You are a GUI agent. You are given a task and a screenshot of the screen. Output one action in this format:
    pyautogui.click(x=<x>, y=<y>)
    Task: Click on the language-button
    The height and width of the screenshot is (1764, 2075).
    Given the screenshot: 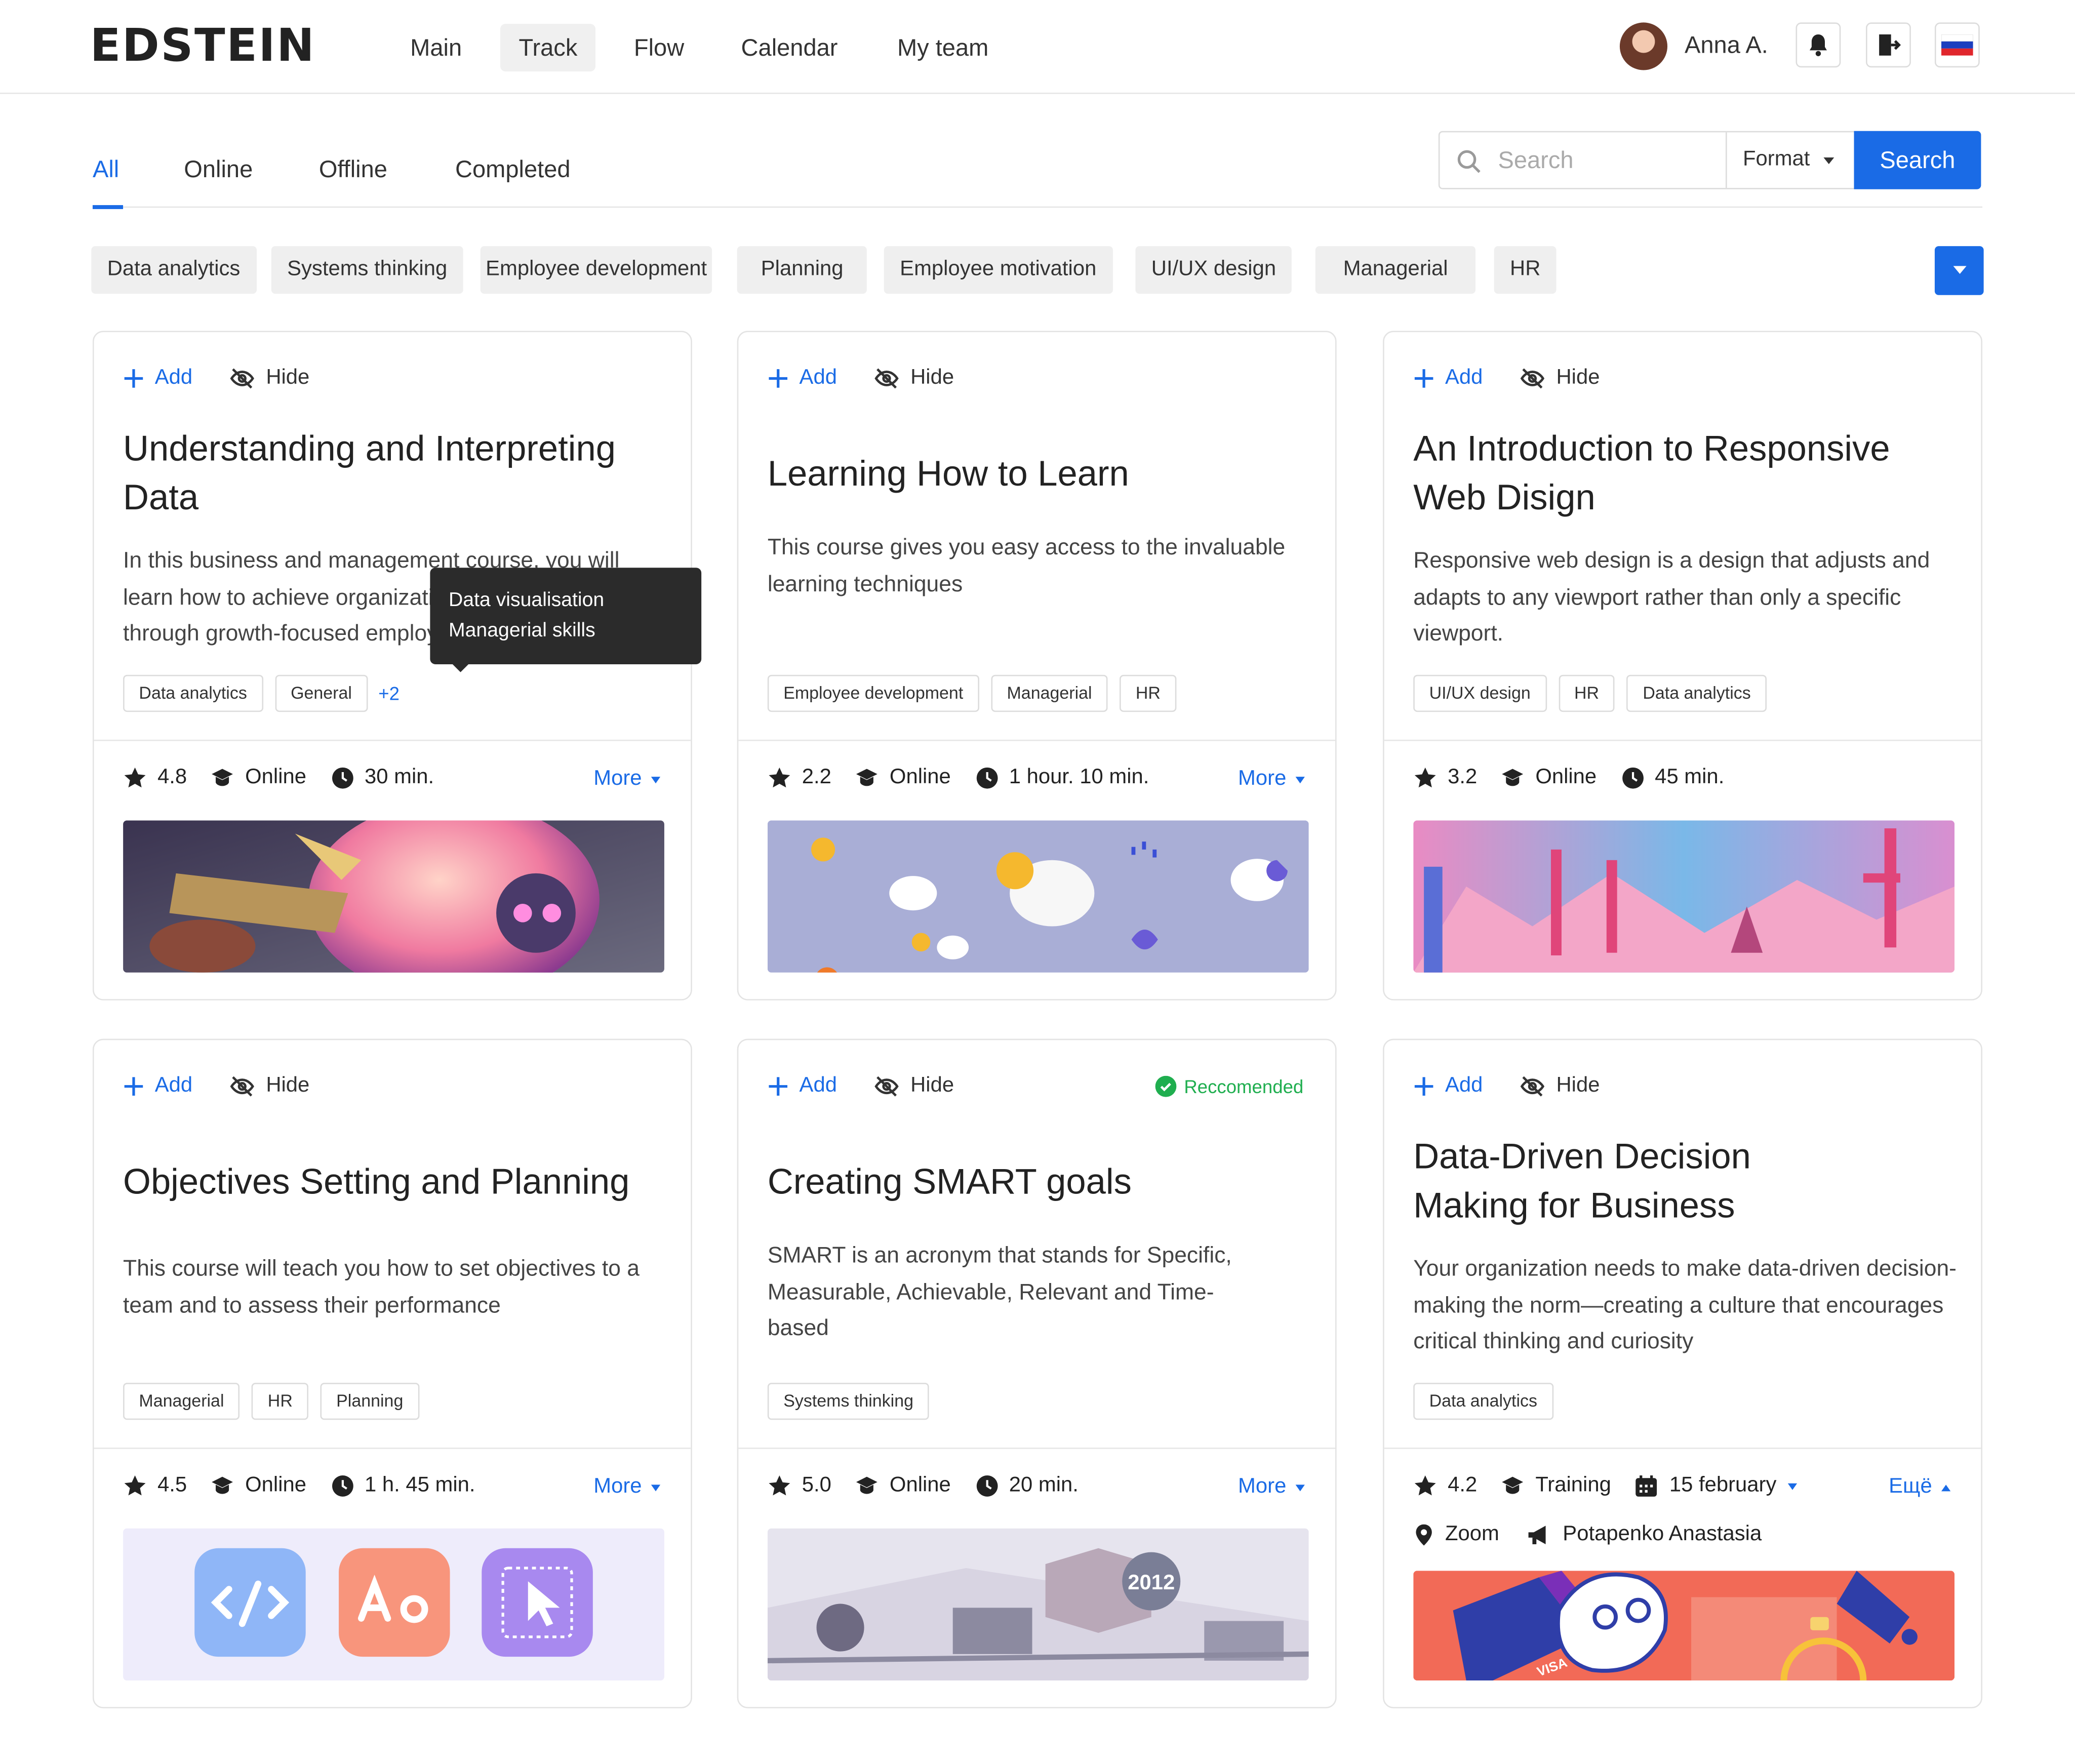 What is the action you would take?
    pyautogui.click(x=1957, y=45)
    